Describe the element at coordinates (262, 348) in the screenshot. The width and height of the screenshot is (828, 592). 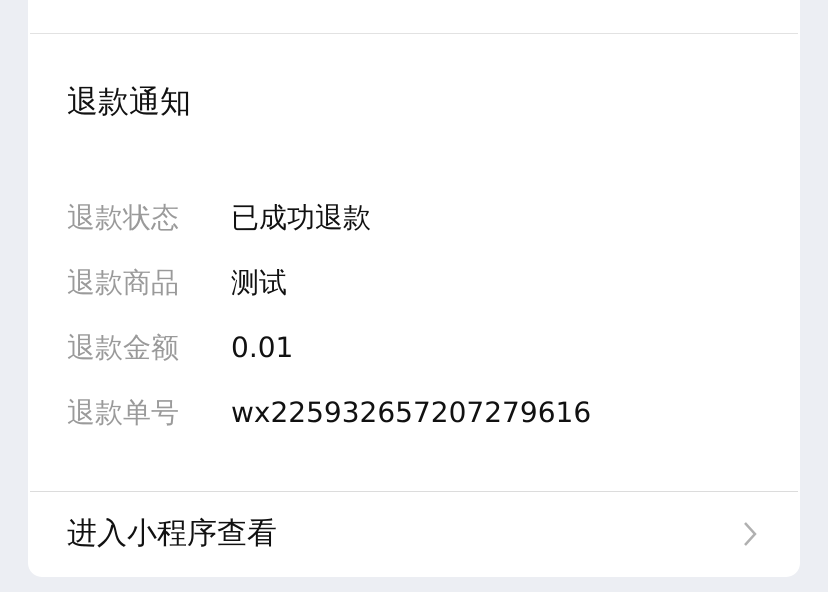
I see `field-value: 0.01` at that location.